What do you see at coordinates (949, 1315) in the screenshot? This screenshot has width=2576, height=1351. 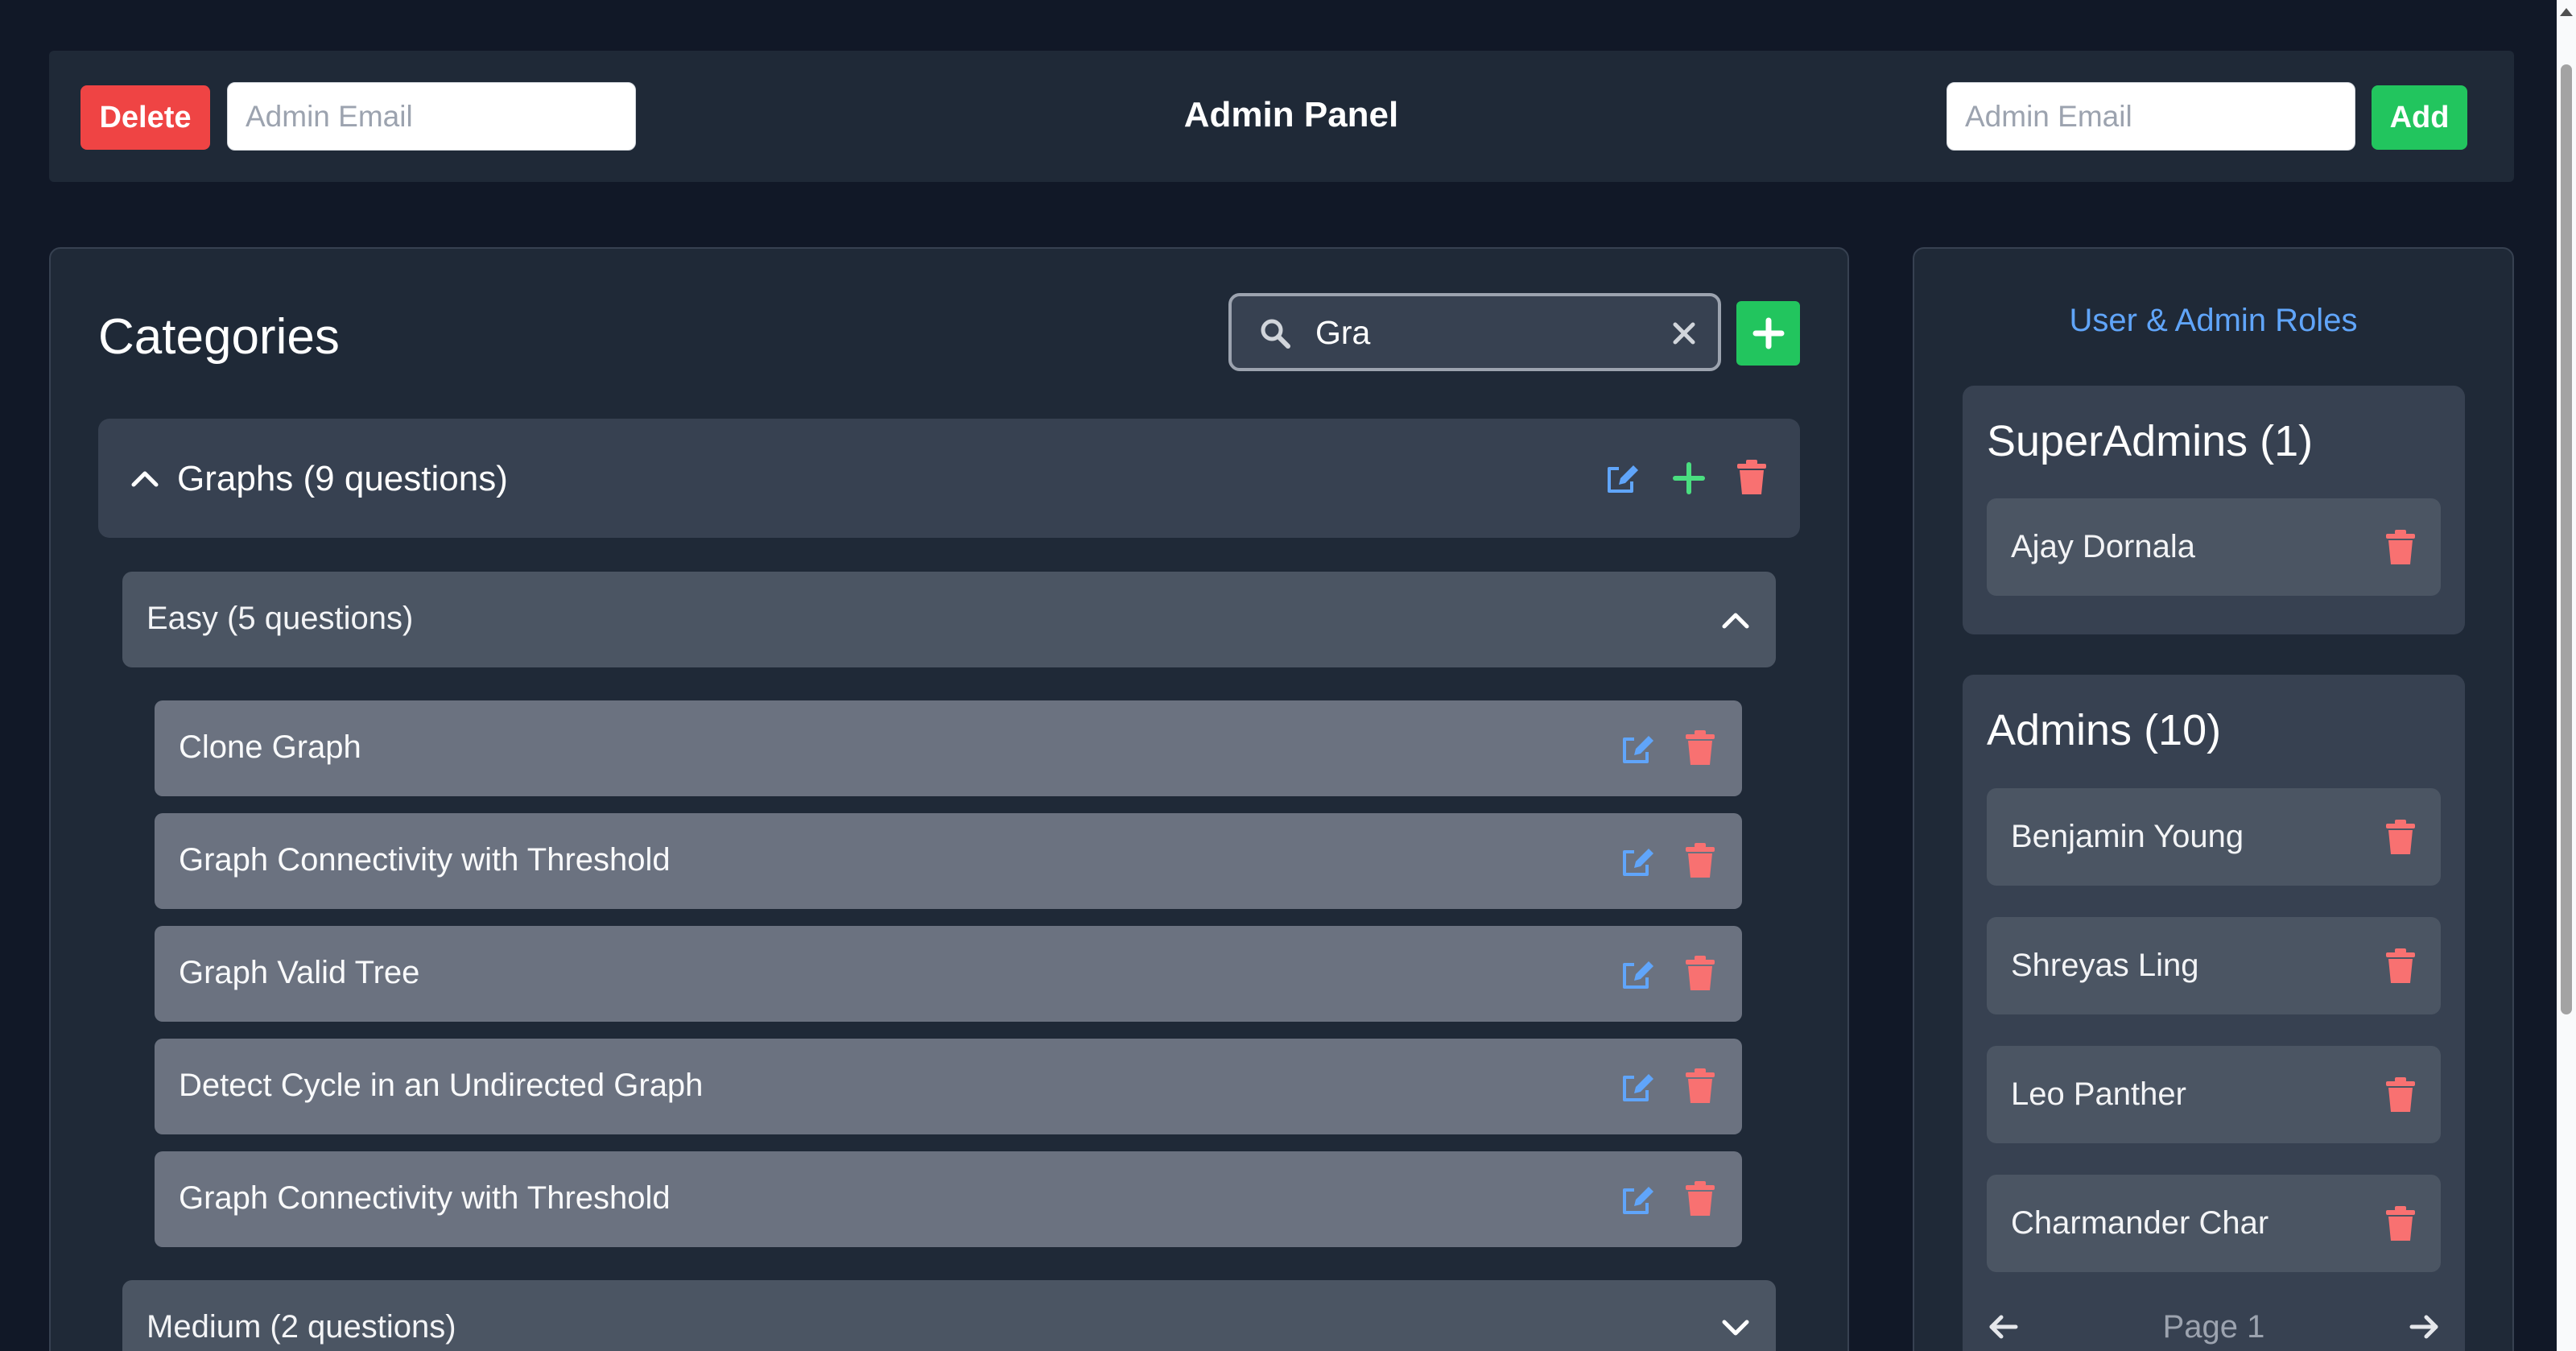 I see `difficulty-medium: Medium (2 questions)` at bounding box center [949, 1315].